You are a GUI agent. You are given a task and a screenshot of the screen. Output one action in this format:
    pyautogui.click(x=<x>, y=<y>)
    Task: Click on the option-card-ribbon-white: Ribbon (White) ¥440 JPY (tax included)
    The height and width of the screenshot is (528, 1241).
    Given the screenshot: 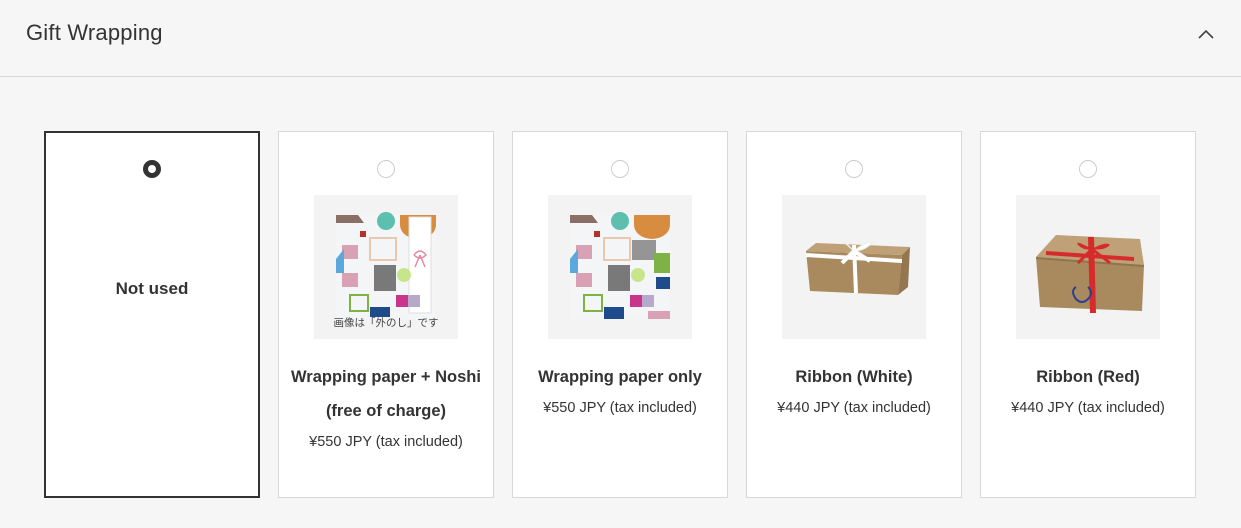 What is the action you would take?
    pyautogui.click(x=854, y=314)
    